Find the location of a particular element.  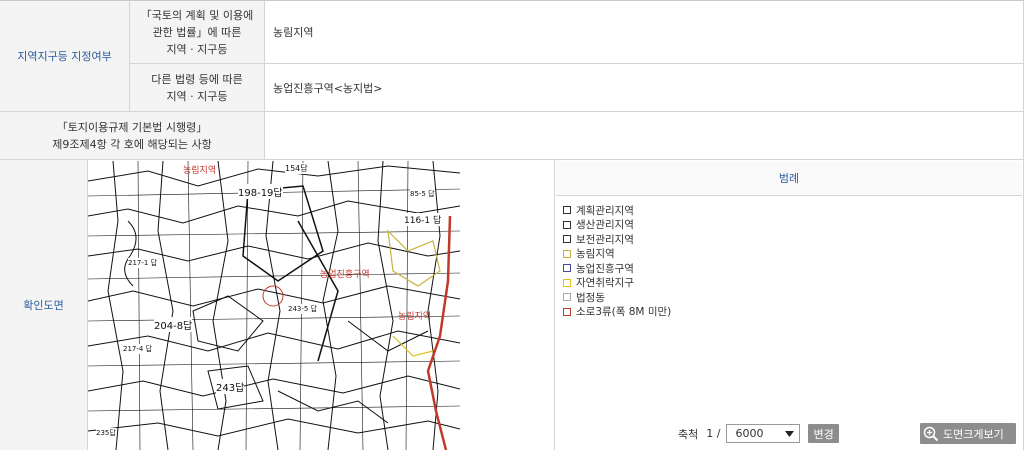

parcel-label-5: 204-8답 is located at coordinates (173, 324).